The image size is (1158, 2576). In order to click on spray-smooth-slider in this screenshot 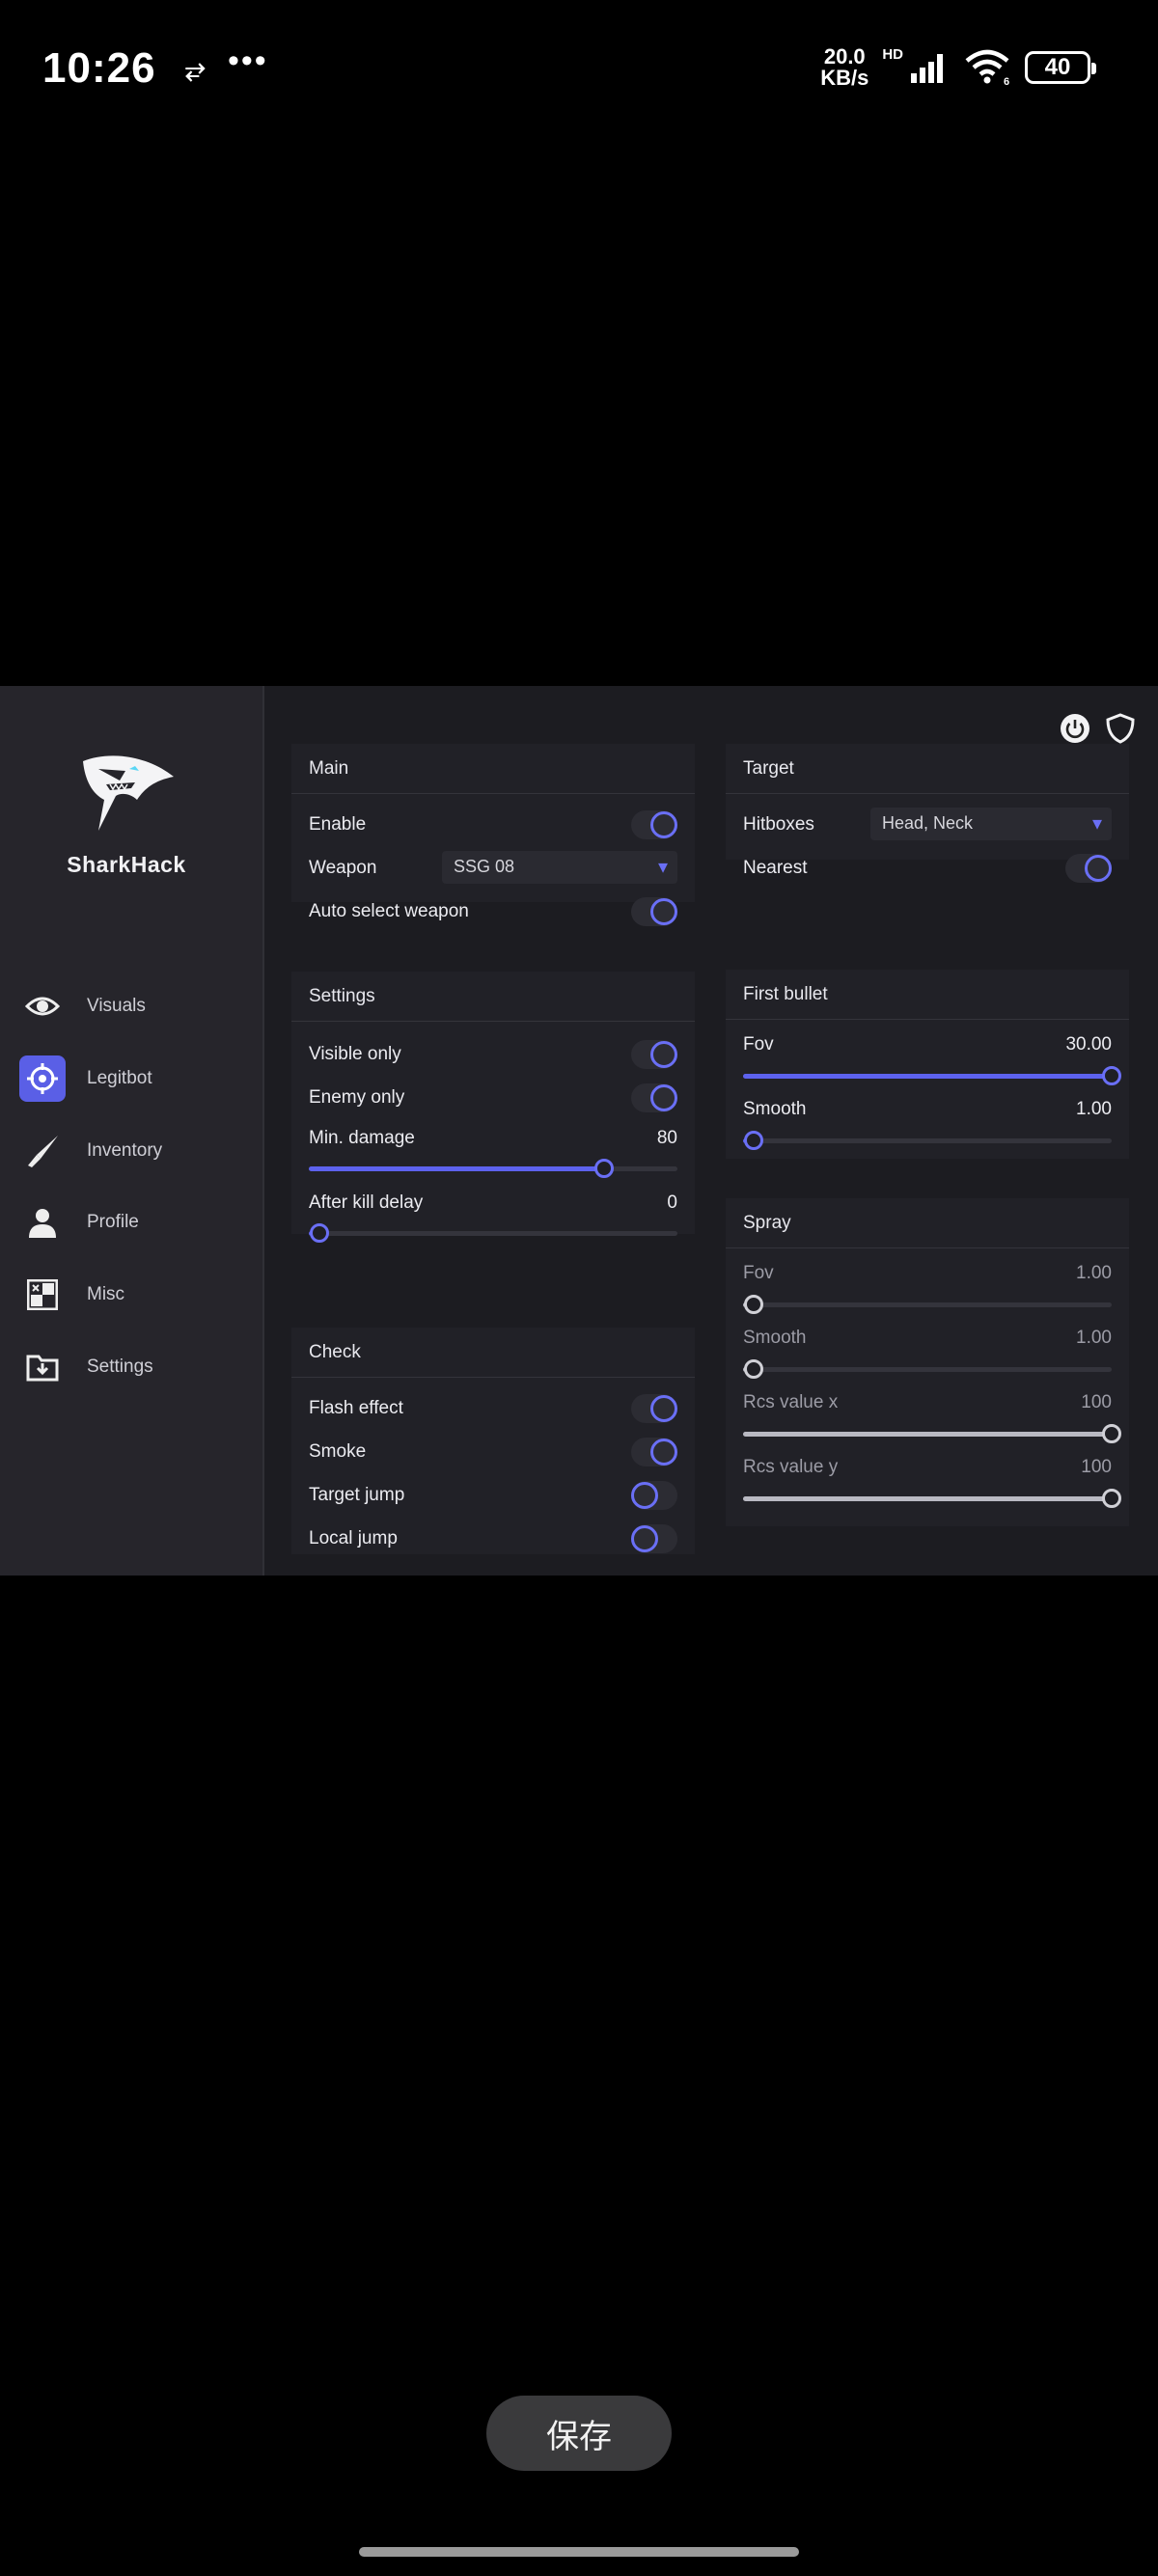, I will do `click(927, 1369)`.